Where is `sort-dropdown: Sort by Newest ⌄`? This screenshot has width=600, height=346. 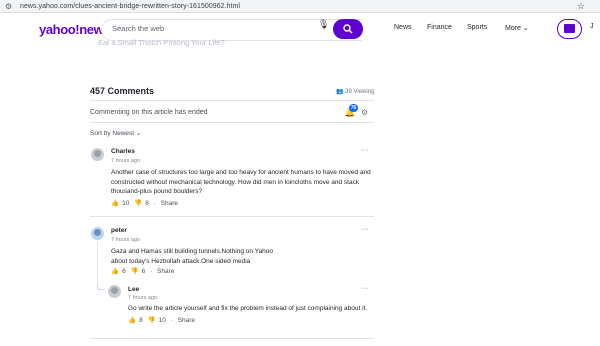
sort-dropdown: Sort by Newest ⌄ is located at coordinates (115, 133).